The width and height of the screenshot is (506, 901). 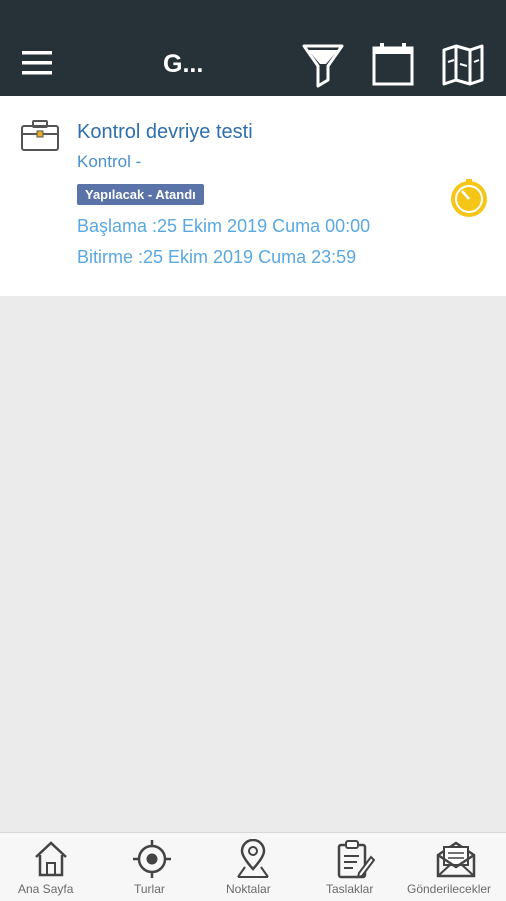 I want to click on nav-label: Gönderilecekler, so click(x=449, y=889).